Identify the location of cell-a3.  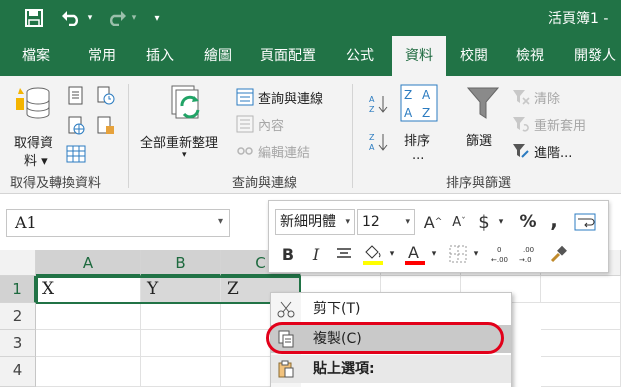
(88, 343).